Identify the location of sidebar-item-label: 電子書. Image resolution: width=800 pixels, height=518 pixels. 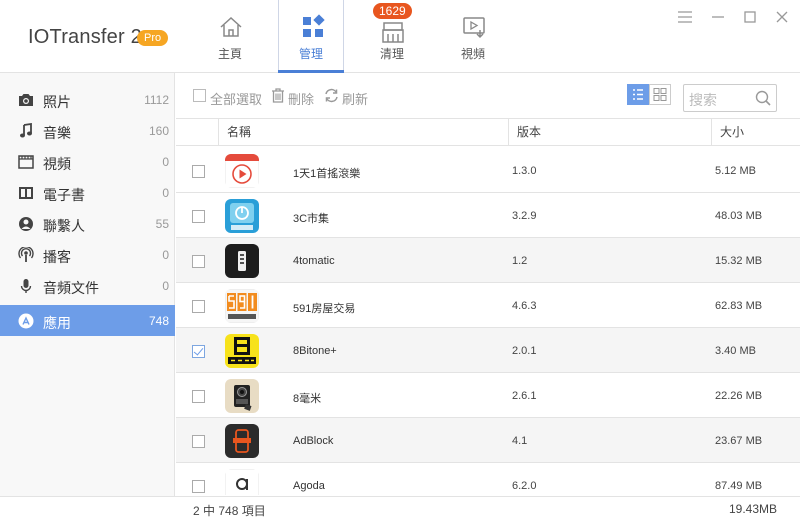
(64, 195).